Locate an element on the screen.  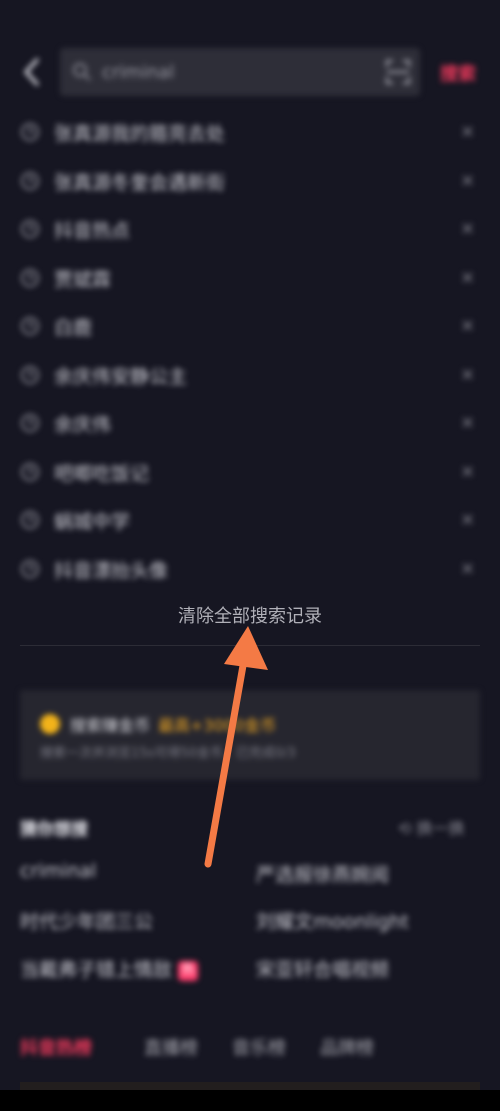
coin-promo-card: 搜索赚金币 最高+3000金币 搜索一次并浏览15s可得50金币，已完成0/3 is located at coordinates (250, 735).